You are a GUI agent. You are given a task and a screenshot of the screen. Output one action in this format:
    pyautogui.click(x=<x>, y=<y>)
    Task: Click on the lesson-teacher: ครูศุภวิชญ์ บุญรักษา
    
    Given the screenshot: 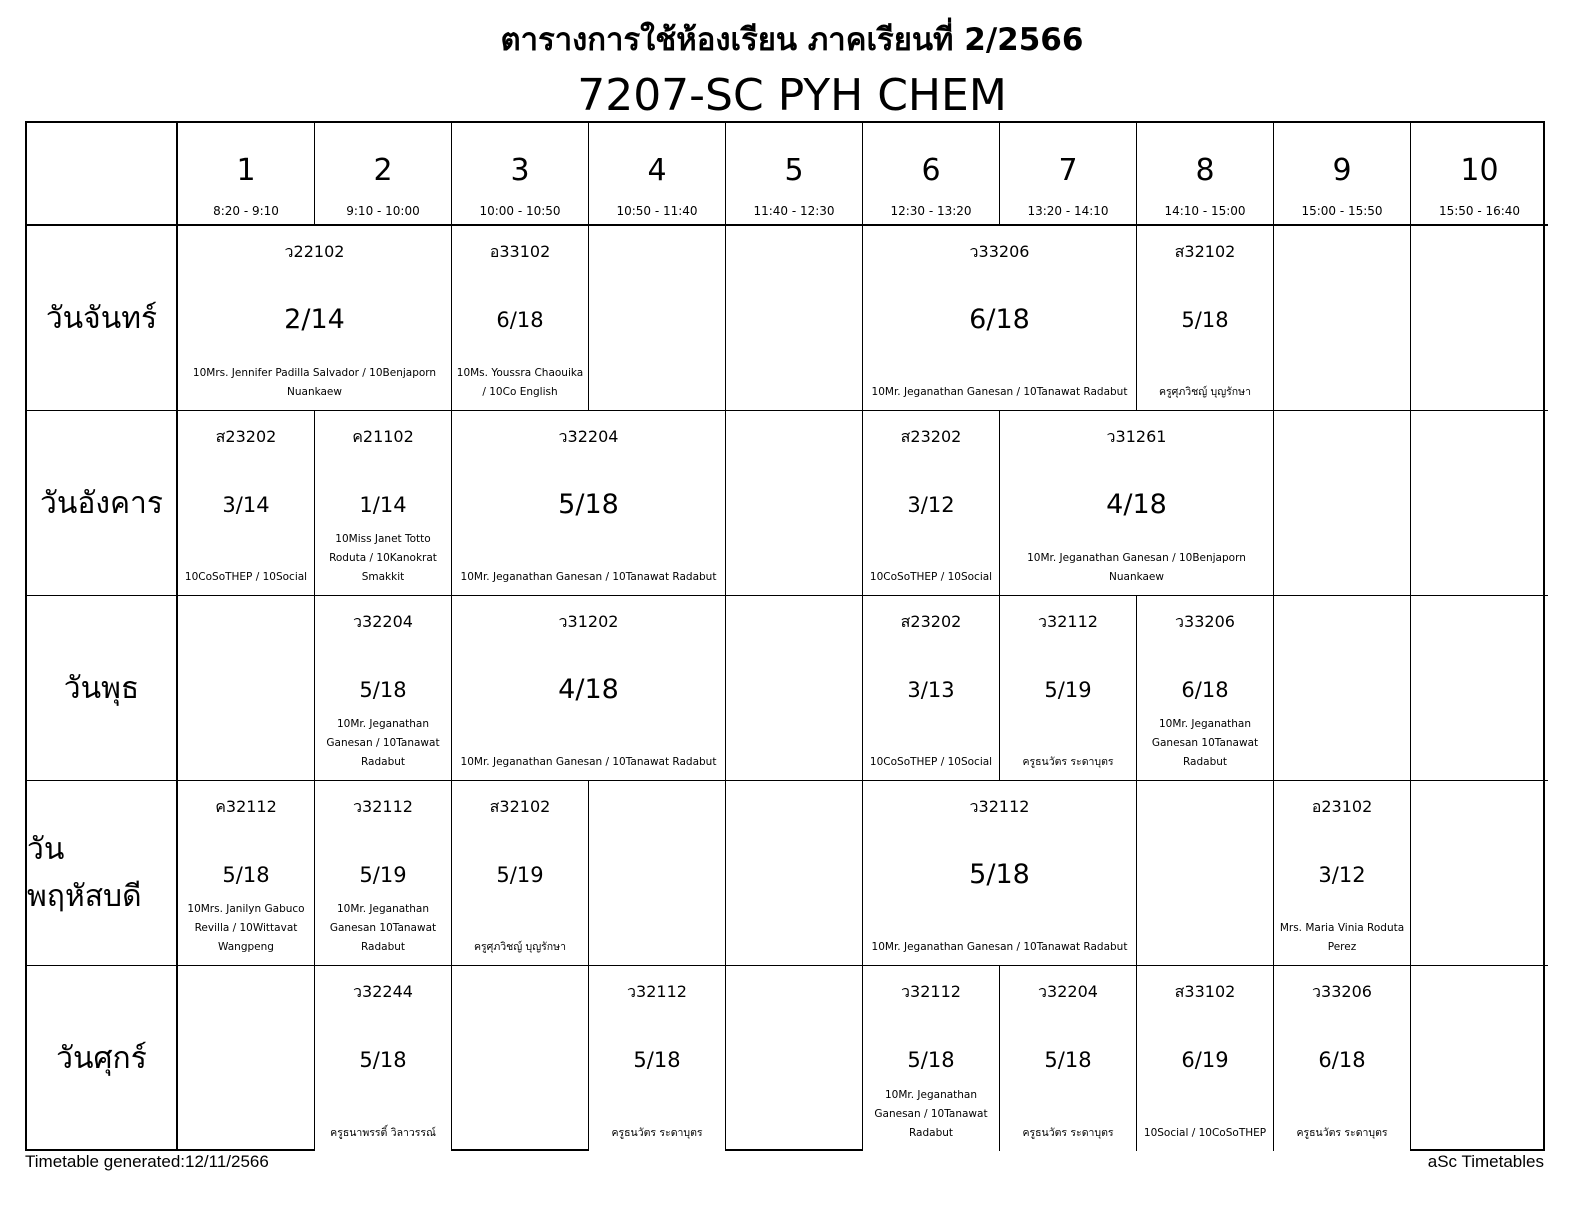 What is the action you would take?
    pyautogui.click(x=520, y=947)
    